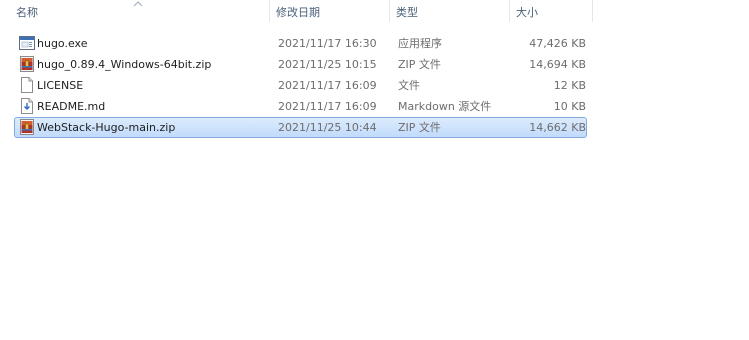  I want to click on column-header-type-label: 类型, so click(407, 12).